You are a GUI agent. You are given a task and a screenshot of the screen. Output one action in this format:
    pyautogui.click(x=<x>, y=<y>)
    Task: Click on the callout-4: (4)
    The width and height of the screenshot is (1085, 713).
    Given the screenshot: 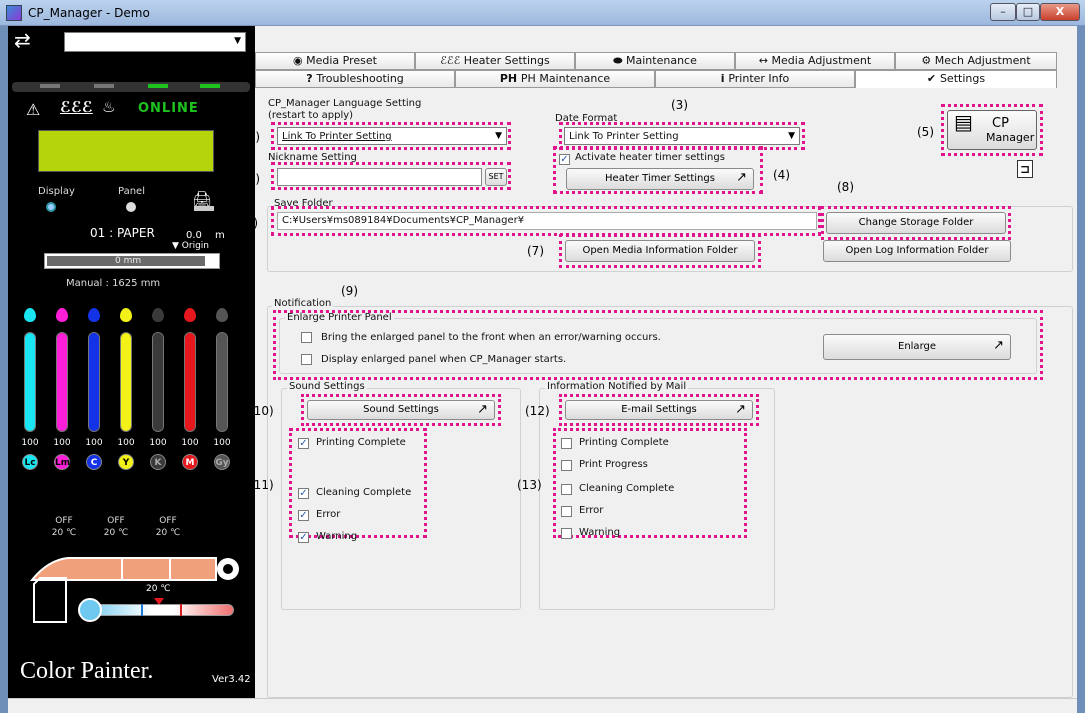 What is the action you would take?
    pyautogui.click(x=781, y=175)
    